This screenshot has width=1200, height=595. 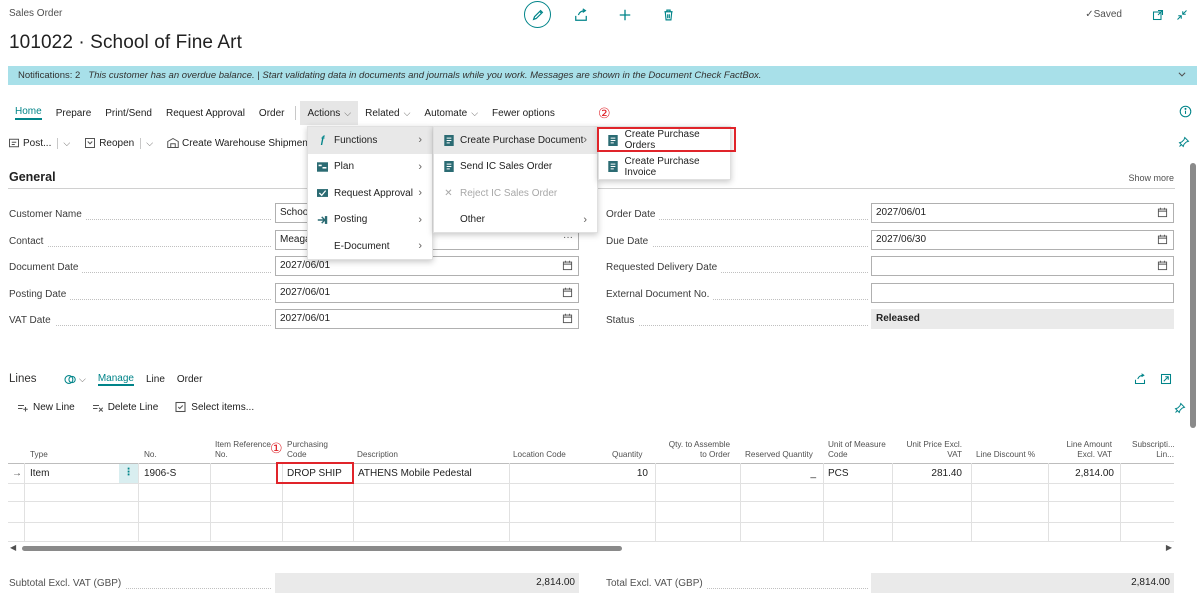 What do you see at coordinates (1089, 14) in the screenshot?
I see `check-icon: ✓` at bounding box center [1089, 14].